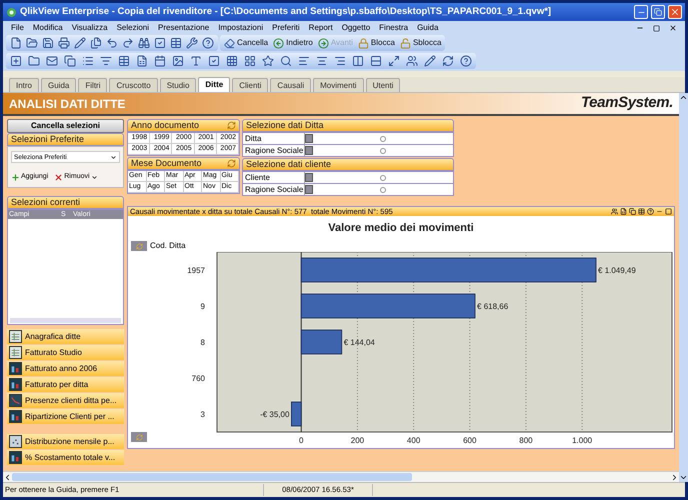  Describe the element at coordinates (286, 28) in the screenshot. I see `menu-item: Preferiti` at that location.